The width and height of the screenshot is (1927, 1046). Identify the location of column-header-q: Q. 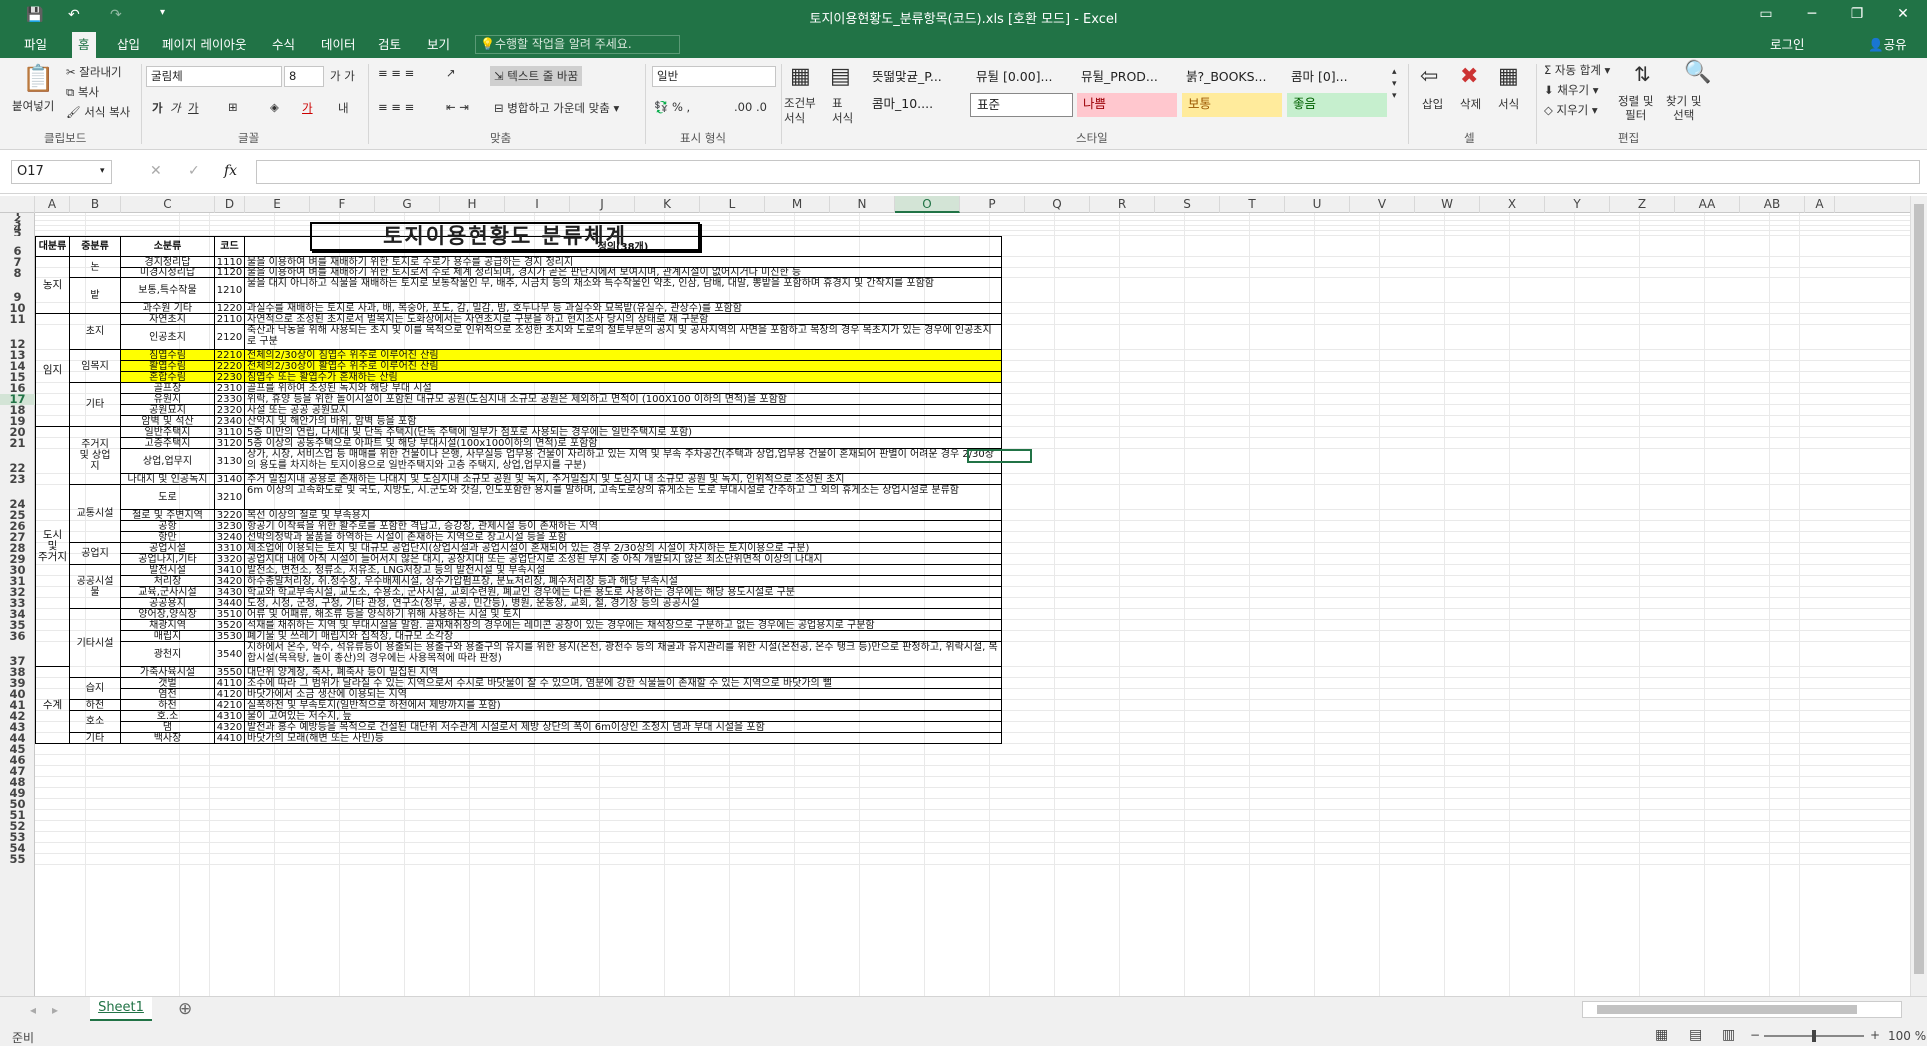
(1057, 204).